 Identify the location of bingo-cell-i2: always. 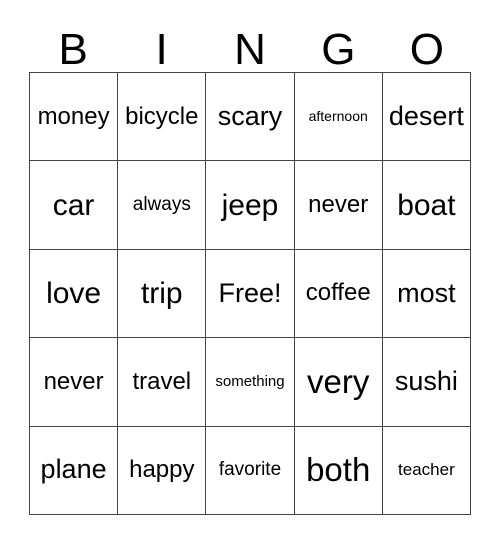
(162, 205).